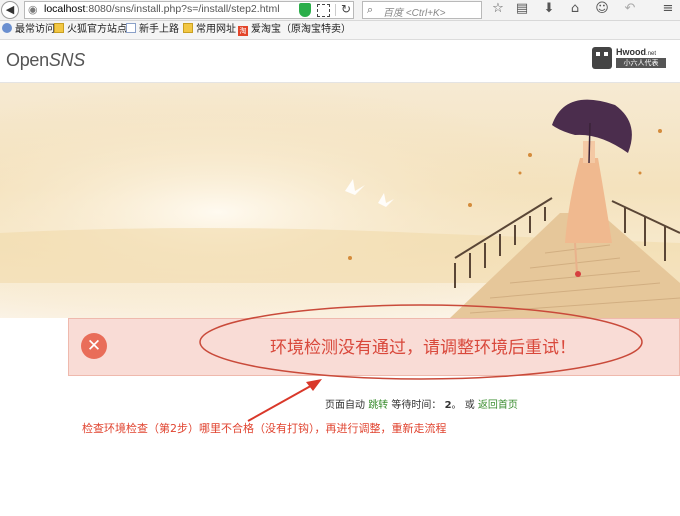  Describe the element at coordinates (314, 385) in the screenshot. I see `annotation-arrowhead` at that location.